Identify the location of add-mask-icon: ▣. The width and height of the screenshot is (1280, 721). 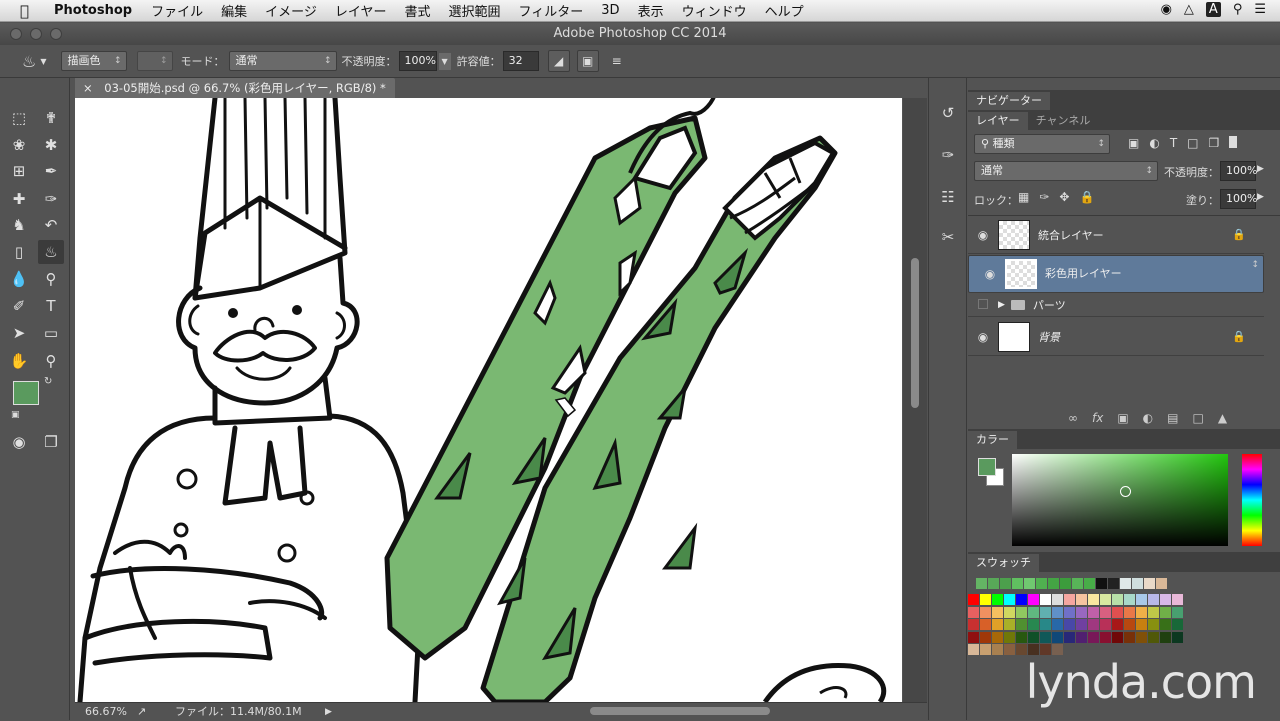
(1122, 418).